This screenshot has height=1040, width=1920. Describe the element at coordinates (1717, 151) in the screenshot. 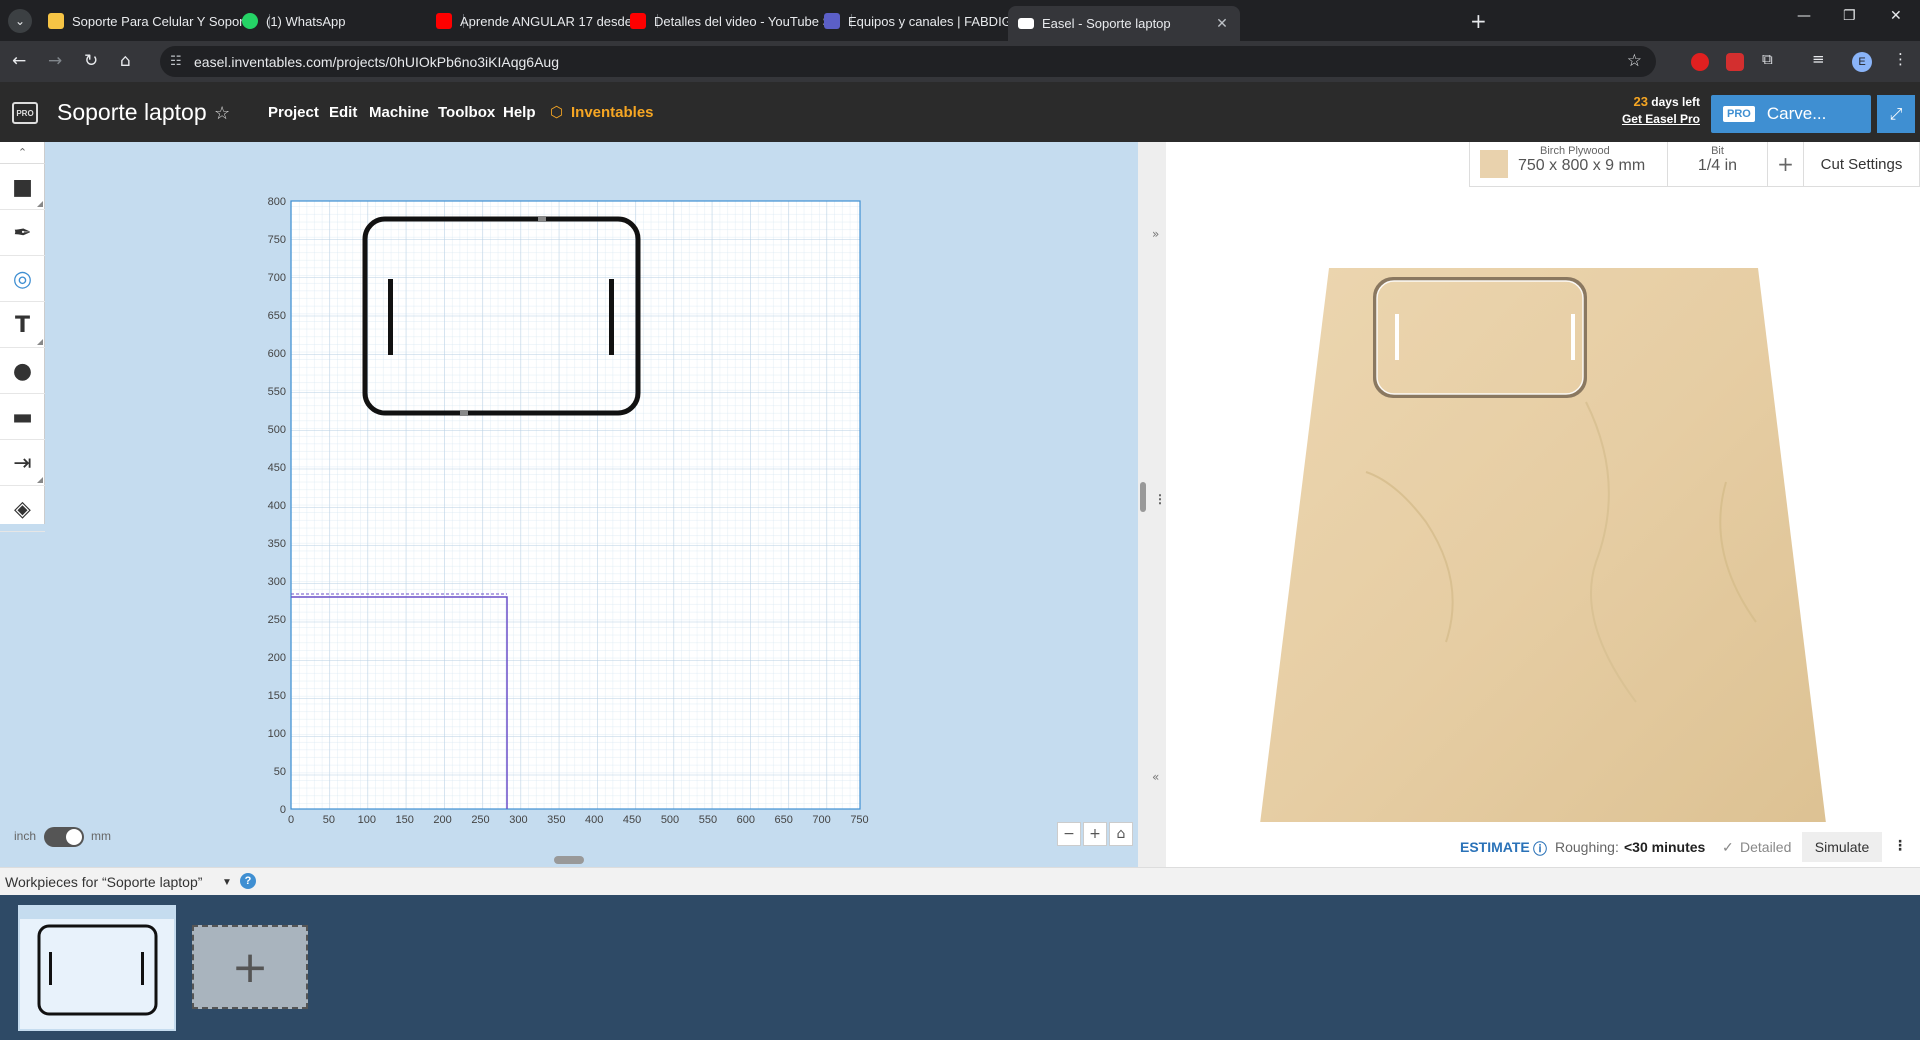

I see `bit-label: Bit` at that location.